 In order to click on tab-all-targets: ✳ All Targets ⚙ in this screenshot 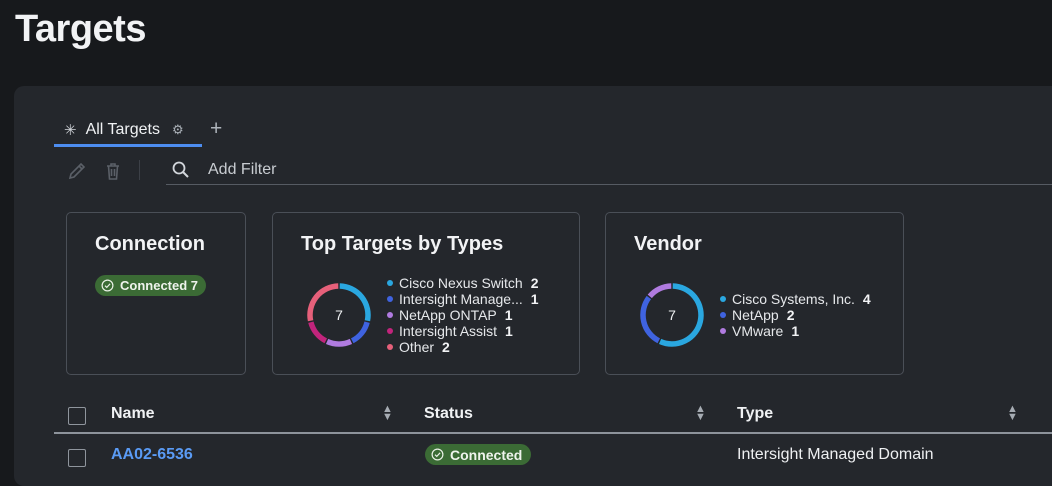, I will do `click(128, 131)`.